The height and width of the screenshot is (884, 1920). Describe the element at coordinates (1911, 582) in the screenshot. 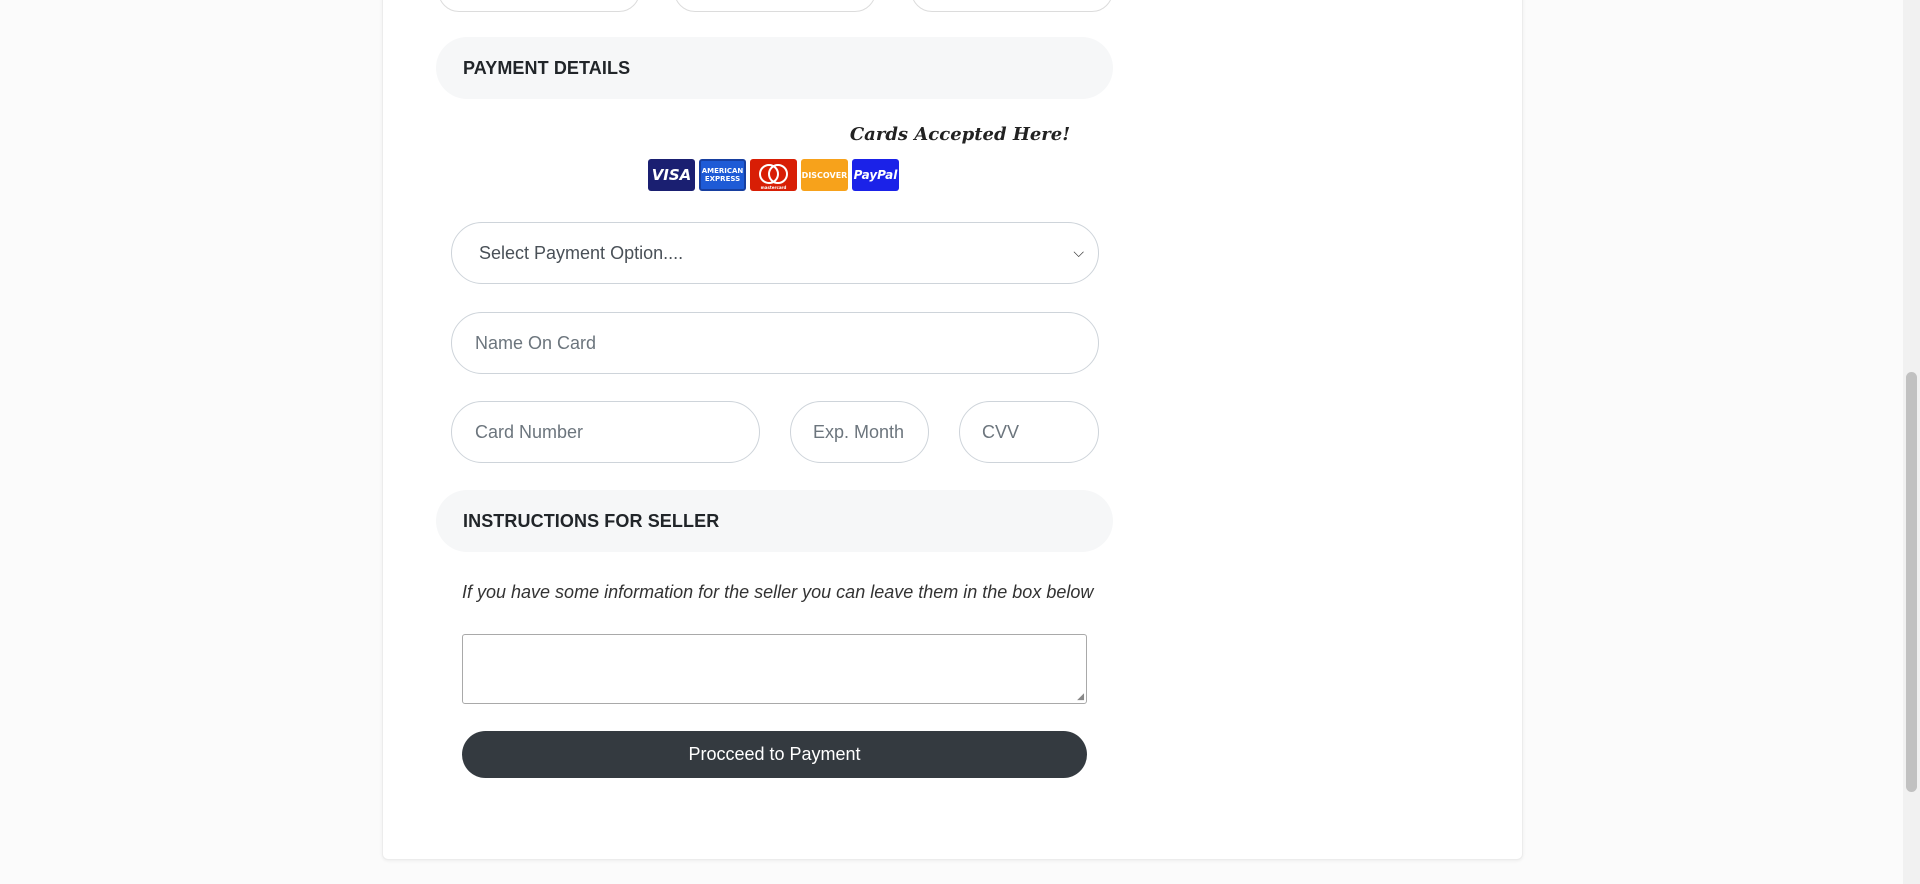

I see `scrollbar-thumb` at that location.